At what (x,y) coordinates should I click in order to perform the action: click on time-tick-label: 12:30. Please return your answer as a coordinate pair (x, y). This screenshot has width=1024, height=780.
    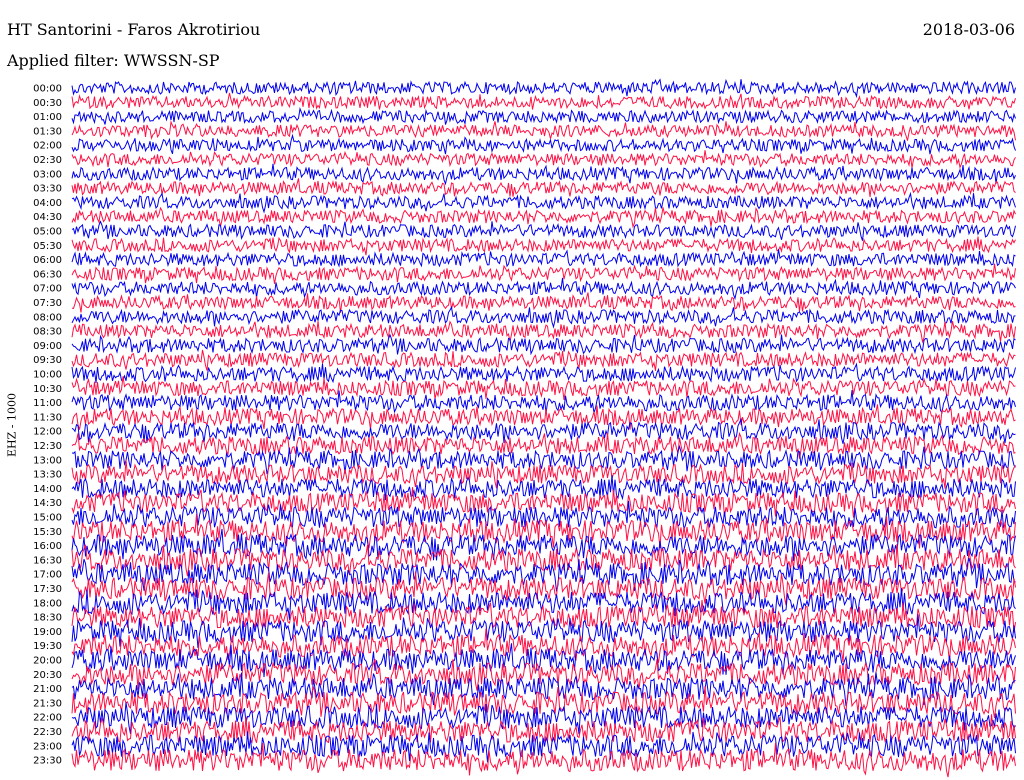
    Looking at the image, I should click on (47, 446).